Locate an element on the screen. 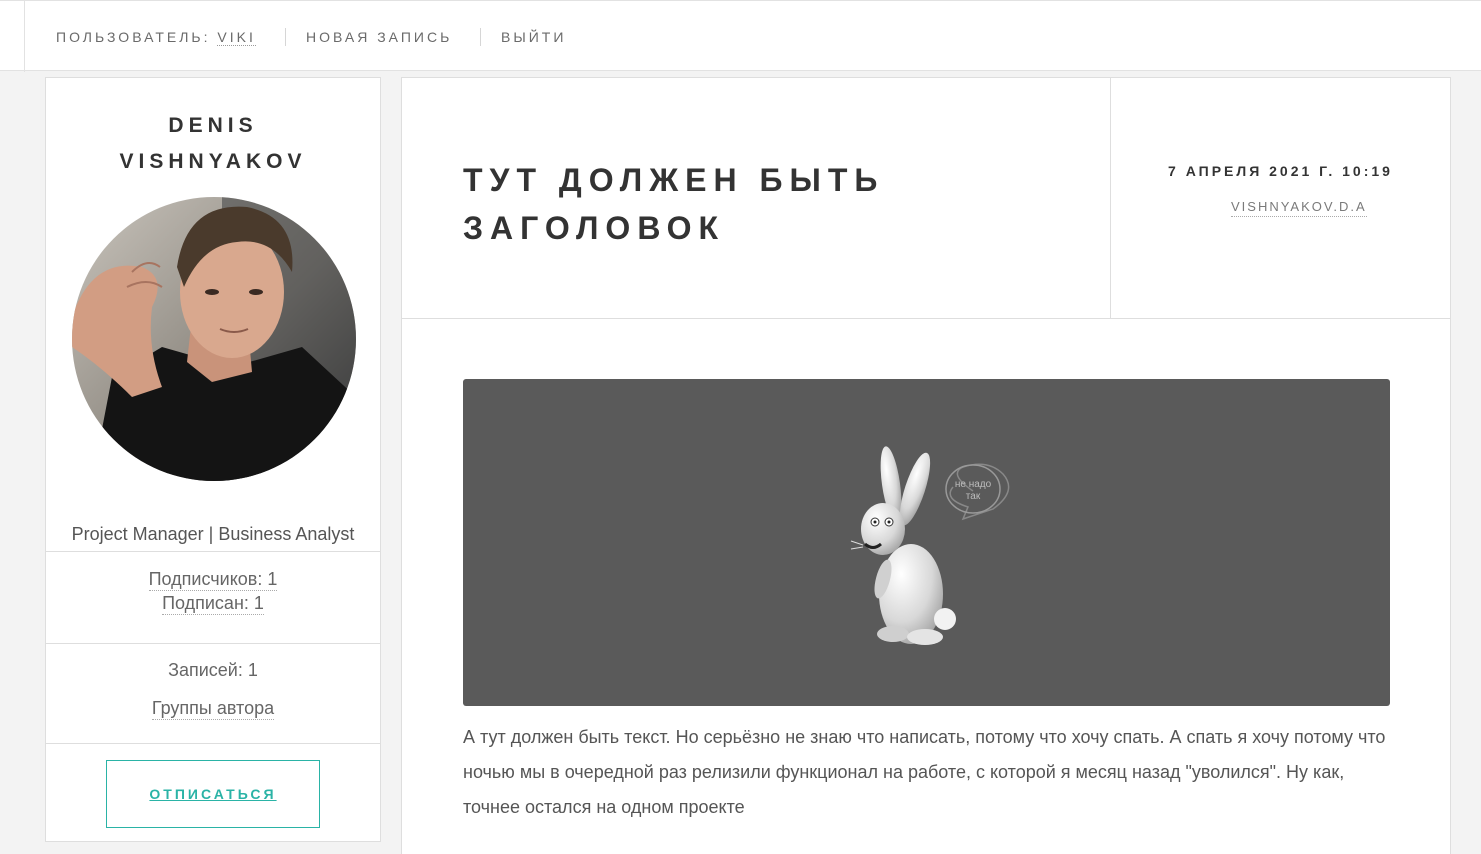  author-name: Denis Vishnyakov is located at coordinates (213, 144).